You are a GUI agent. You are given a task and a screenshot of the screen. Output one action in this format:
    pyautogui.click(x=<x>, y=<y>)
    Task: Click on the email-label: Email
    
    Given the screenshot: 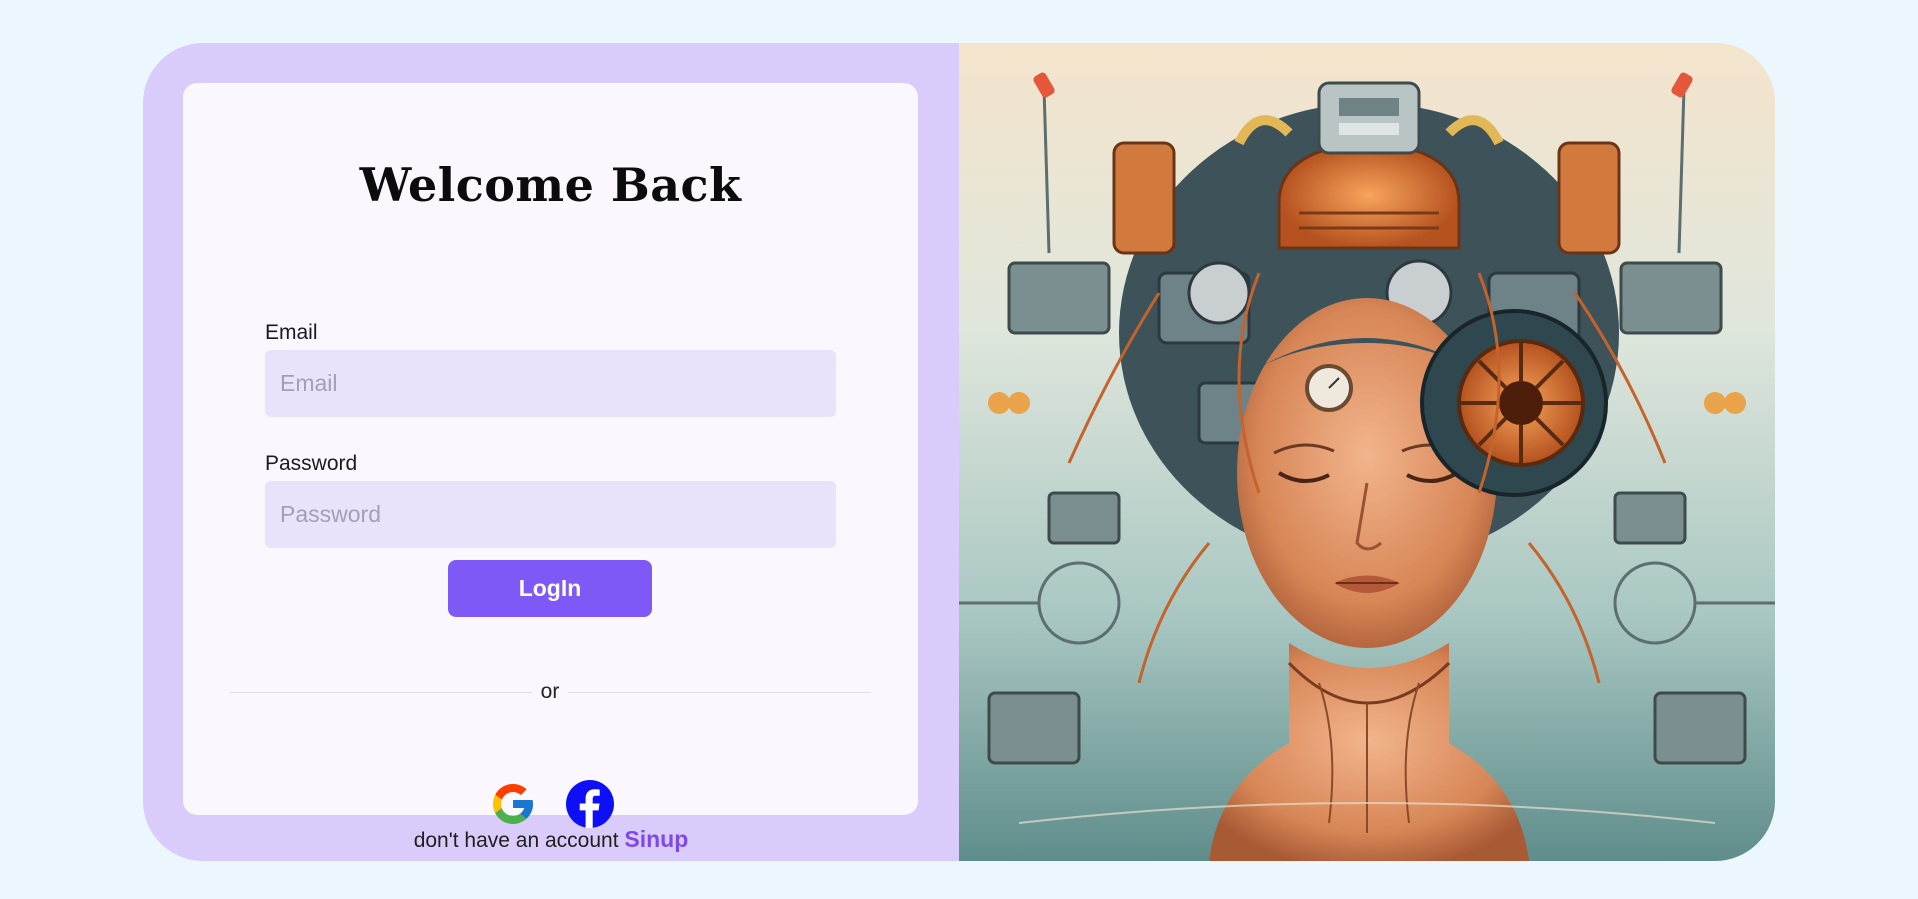 What is the action you would take?
    pyautogui.click(x=291, y=332)
    